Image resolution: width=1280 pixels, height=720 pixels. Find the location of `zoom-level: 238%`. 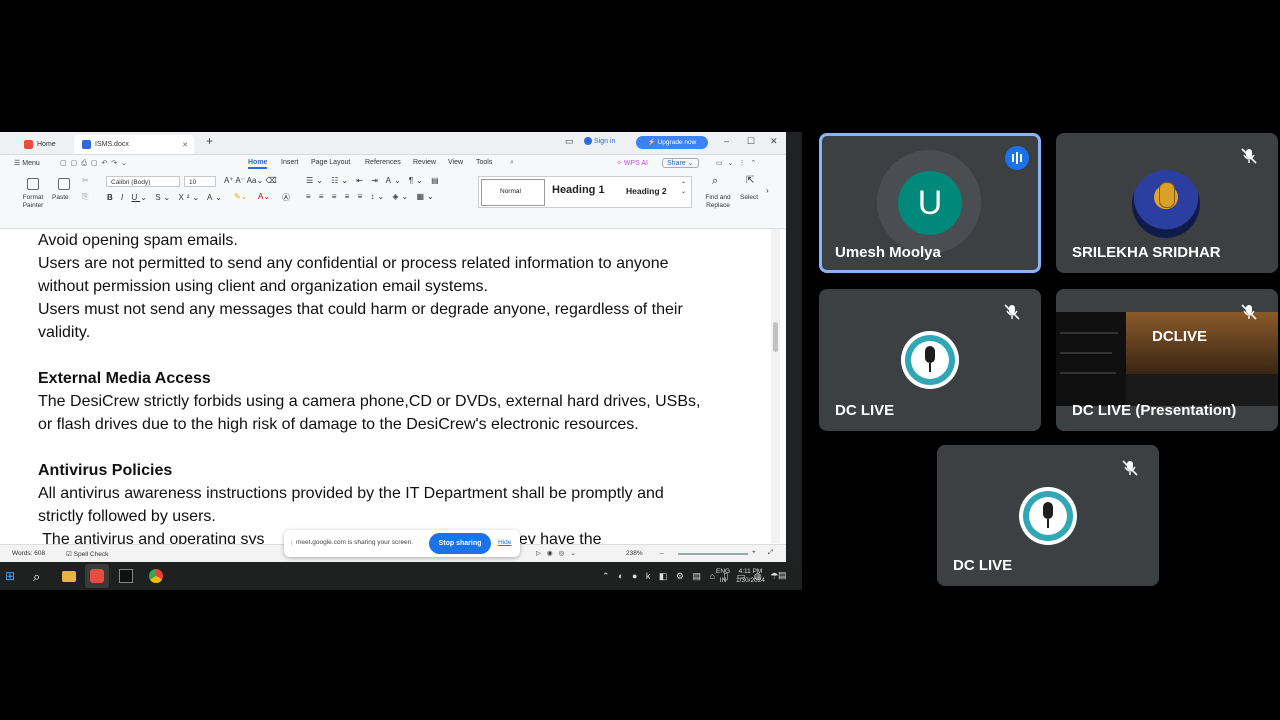

zoom-level: 238% is located at coordinates (634, 553).